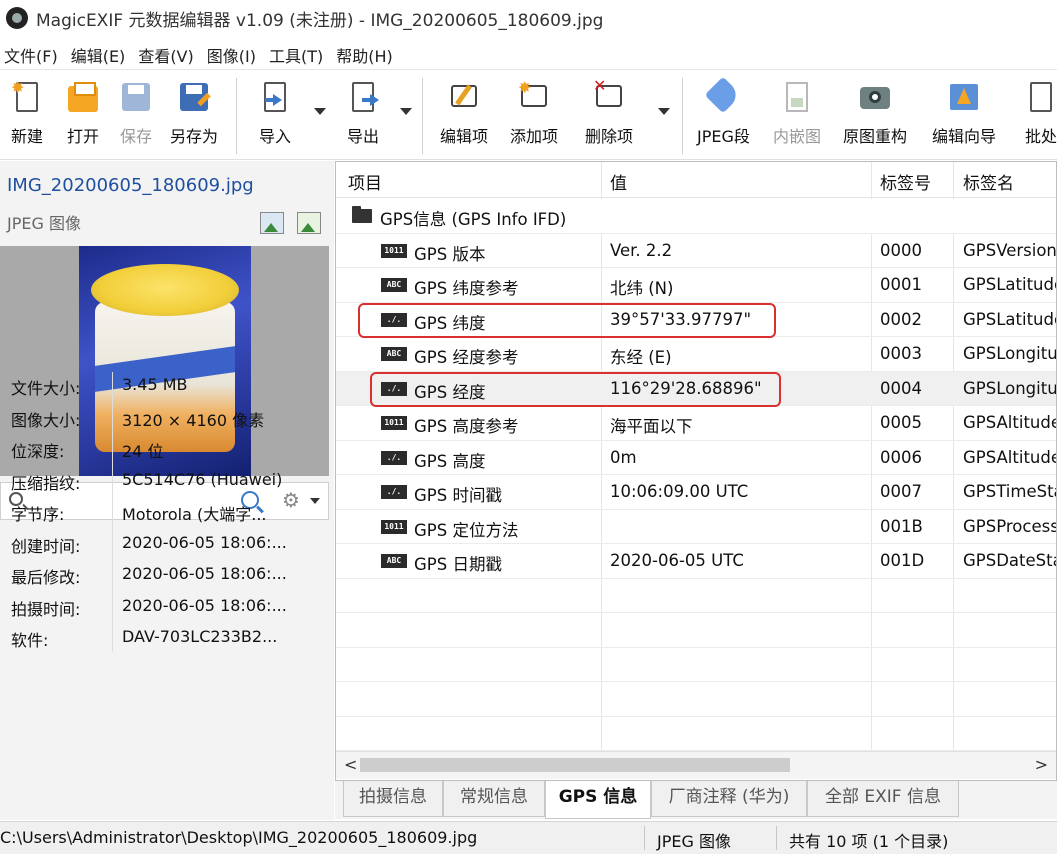  I want to click on import-button: 导入, so click(275, 115).